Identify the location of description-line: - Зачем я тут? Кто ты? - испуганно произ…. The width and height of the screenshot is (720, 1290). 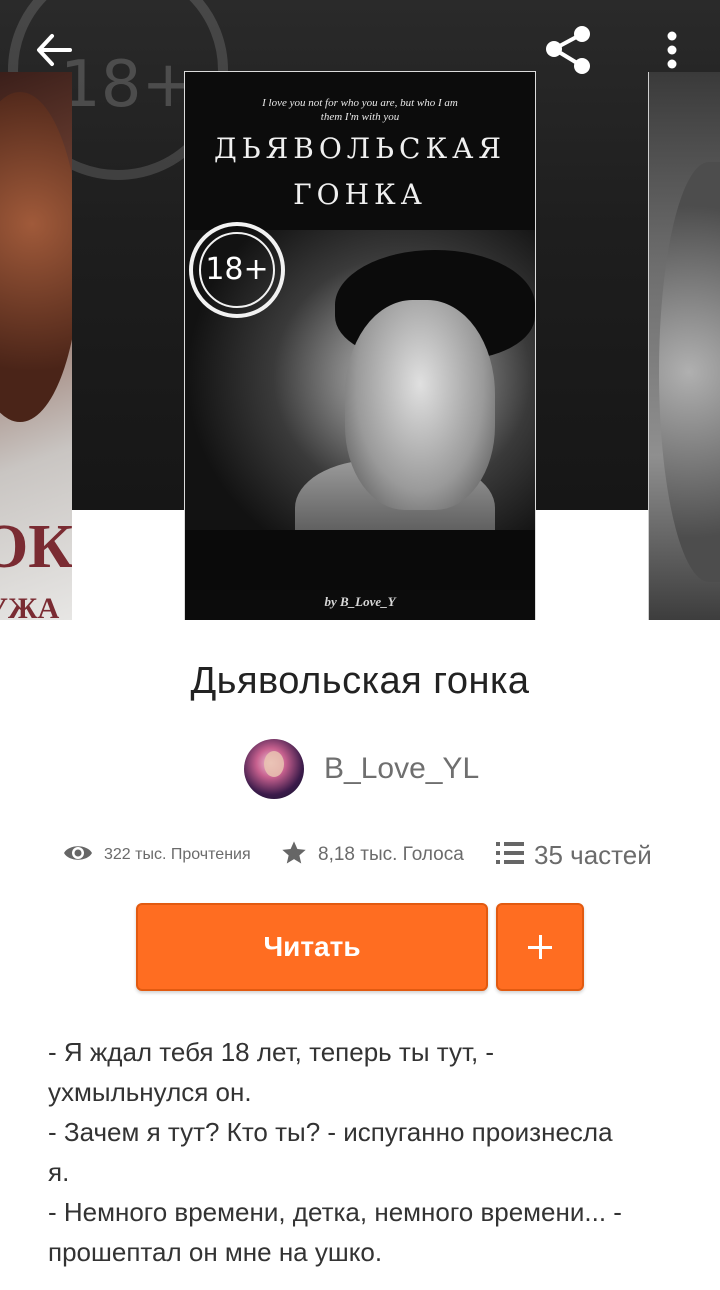
(330, 1132).